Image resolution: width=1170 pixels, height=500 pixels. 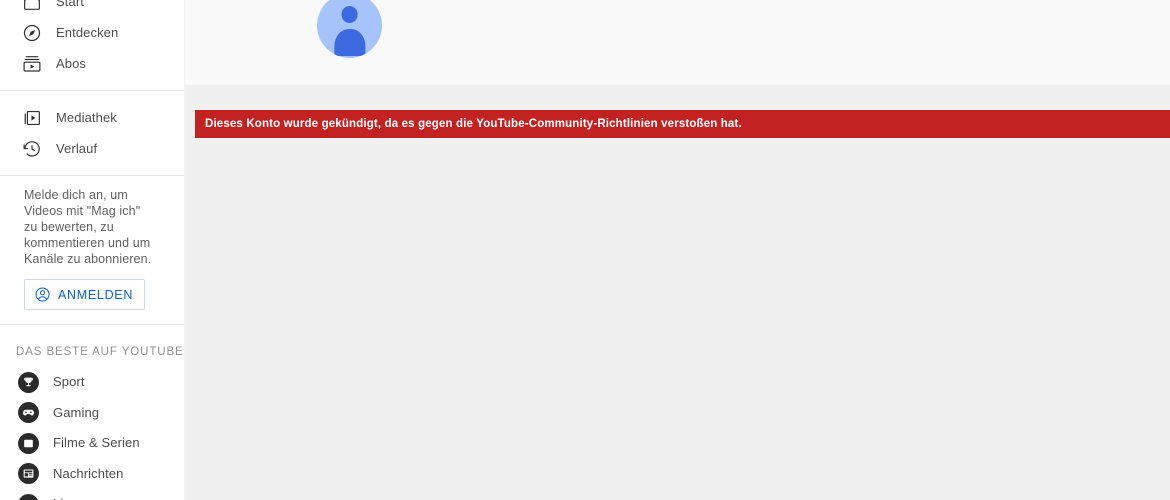 I want to click on sidebar-item-entdecken: Entdecken, so click(x=92, y=32).